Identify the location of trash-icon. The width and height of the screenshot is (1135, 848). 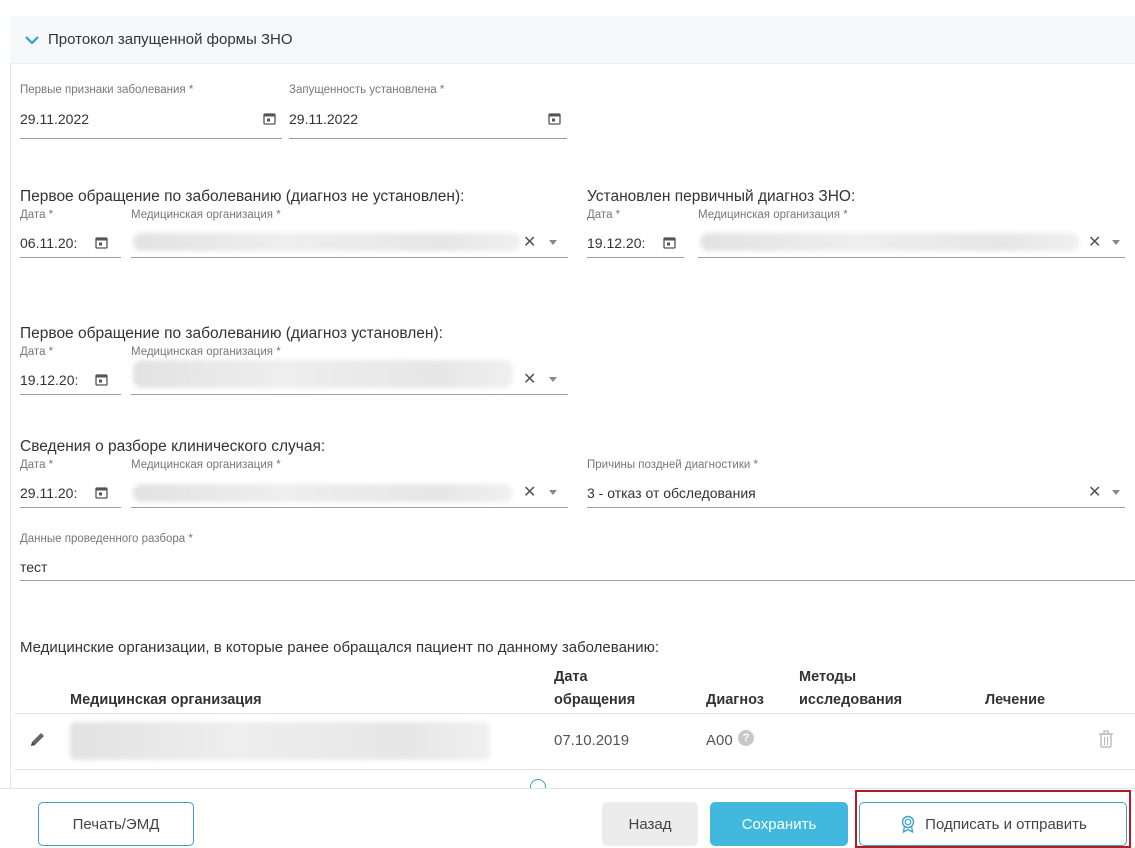
(1106, 739).